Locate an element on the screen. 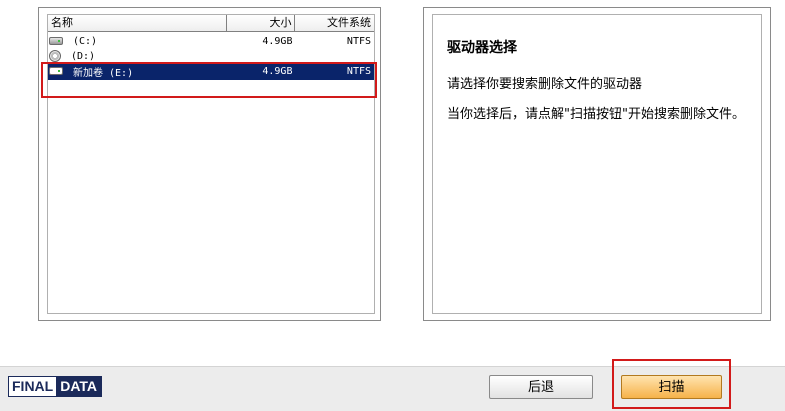 The image size is (785, 411). cd-drive-icon is located at coordinates (55, 56).